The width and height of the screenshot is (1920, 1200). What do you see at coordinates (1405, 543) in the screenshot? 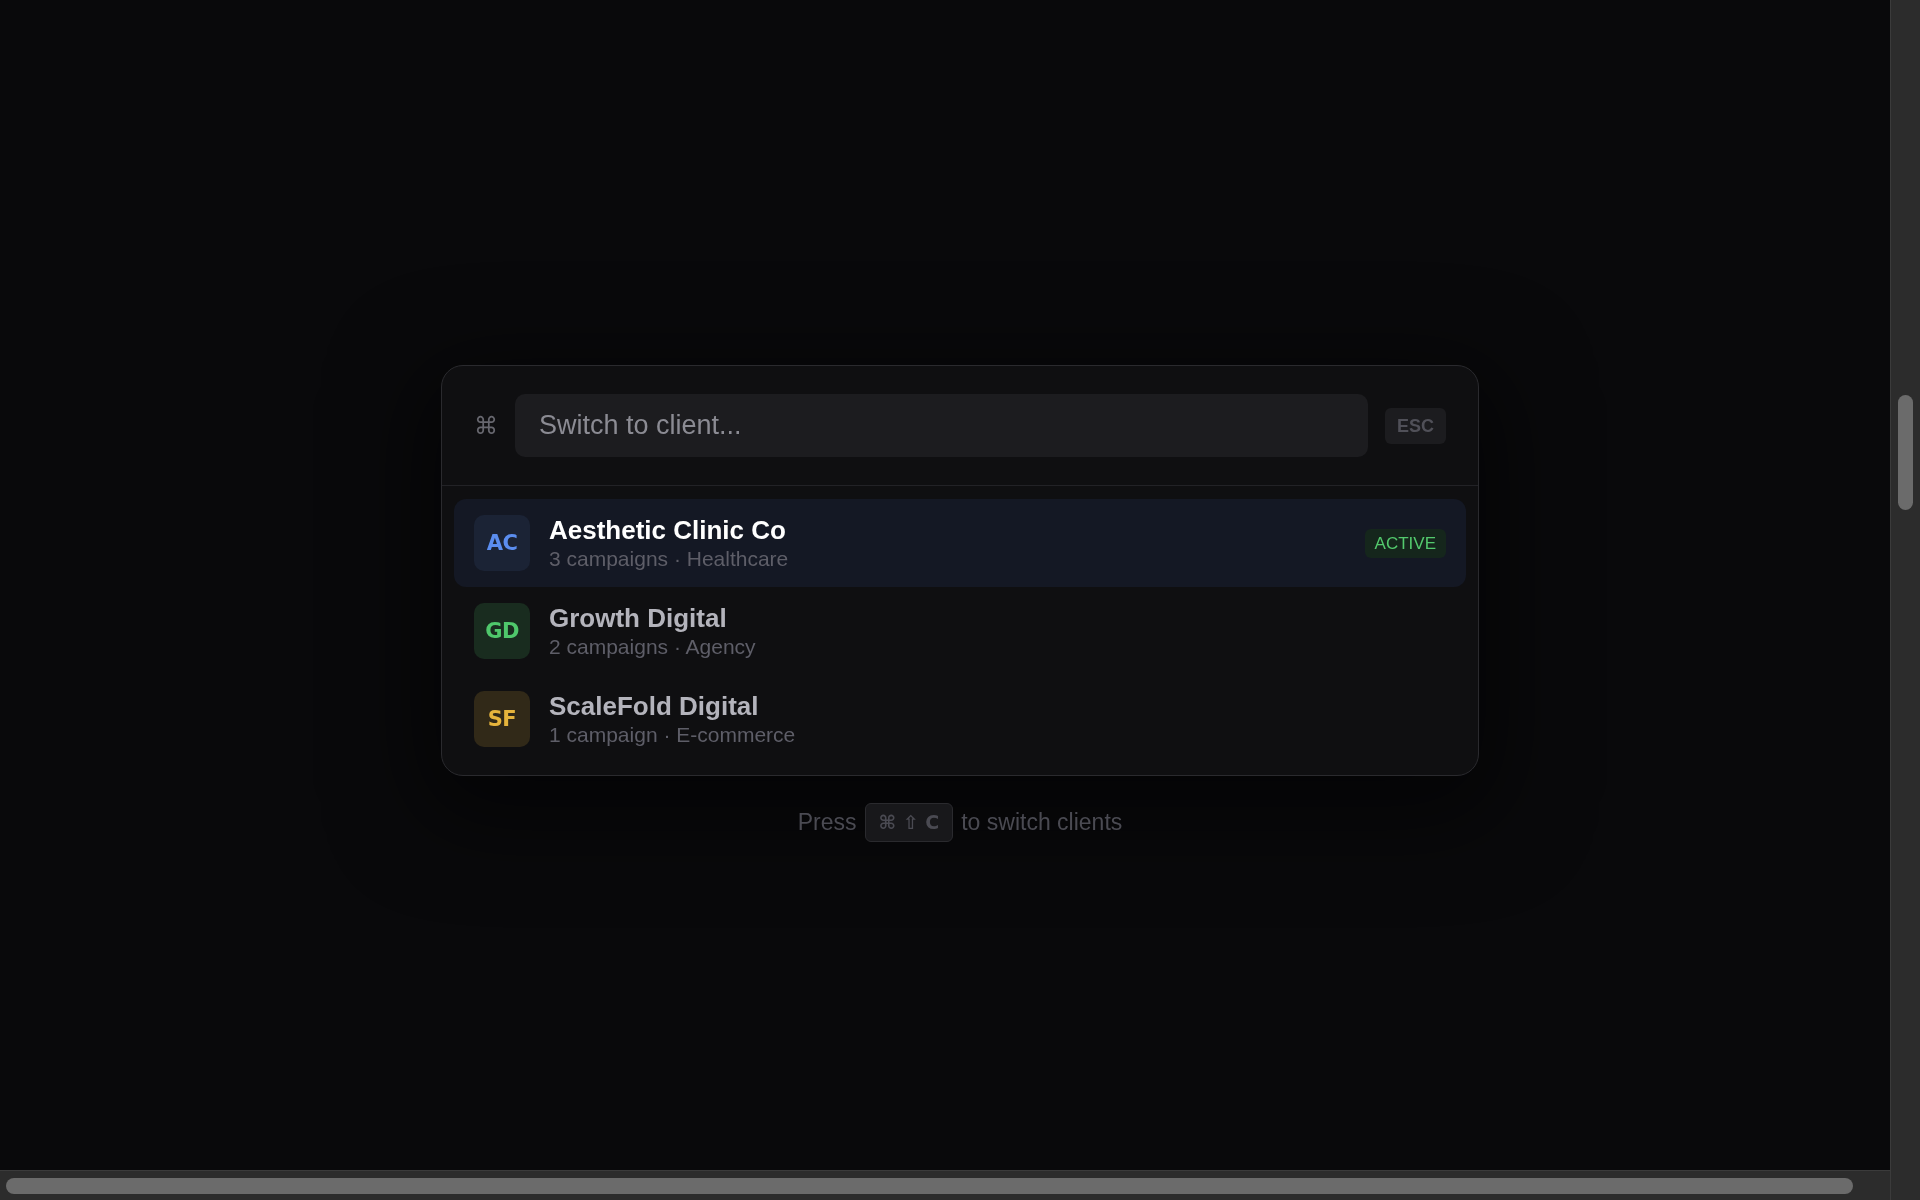
I see `status-badge: ACTIVE` at bounding box center [1405, 543].